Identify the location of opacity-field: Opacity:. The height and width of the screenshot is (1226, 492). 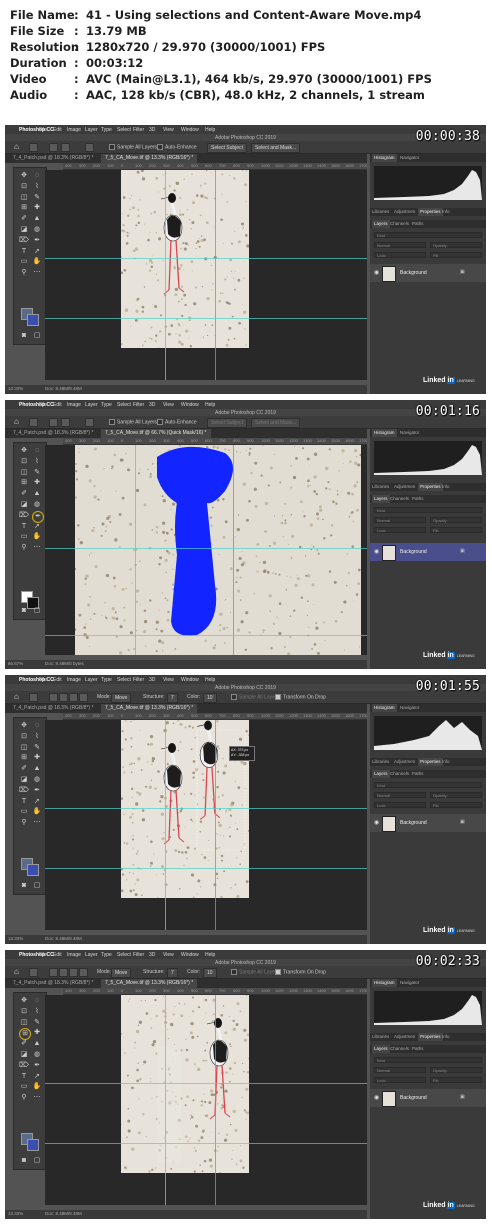
(456, 795).